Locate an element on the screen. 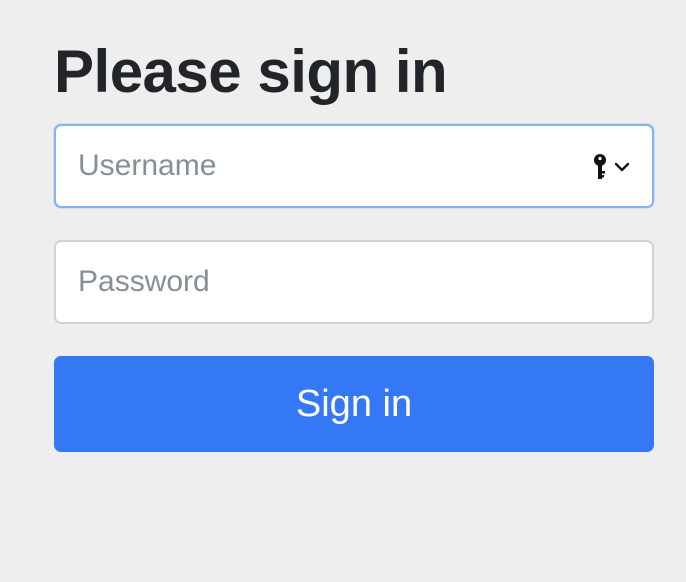 This screenshot has width=686, height=582. password-field-container is located at coordinates (354, 282).